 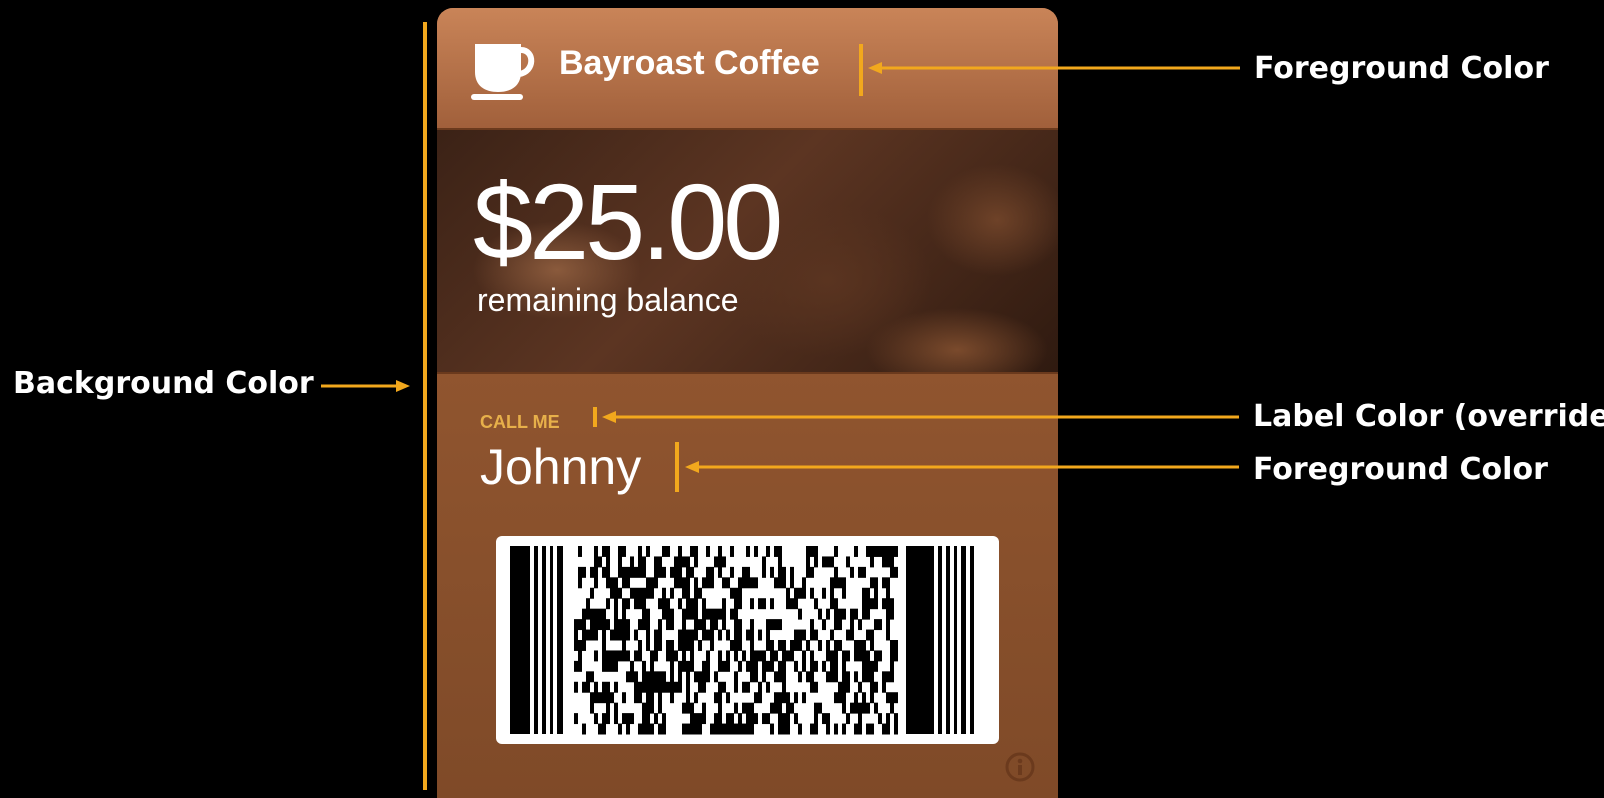 What do you see at coordinates (403, 386) in the screenshot?
I see `background-arrow-head` at bounding box center [403, 386].